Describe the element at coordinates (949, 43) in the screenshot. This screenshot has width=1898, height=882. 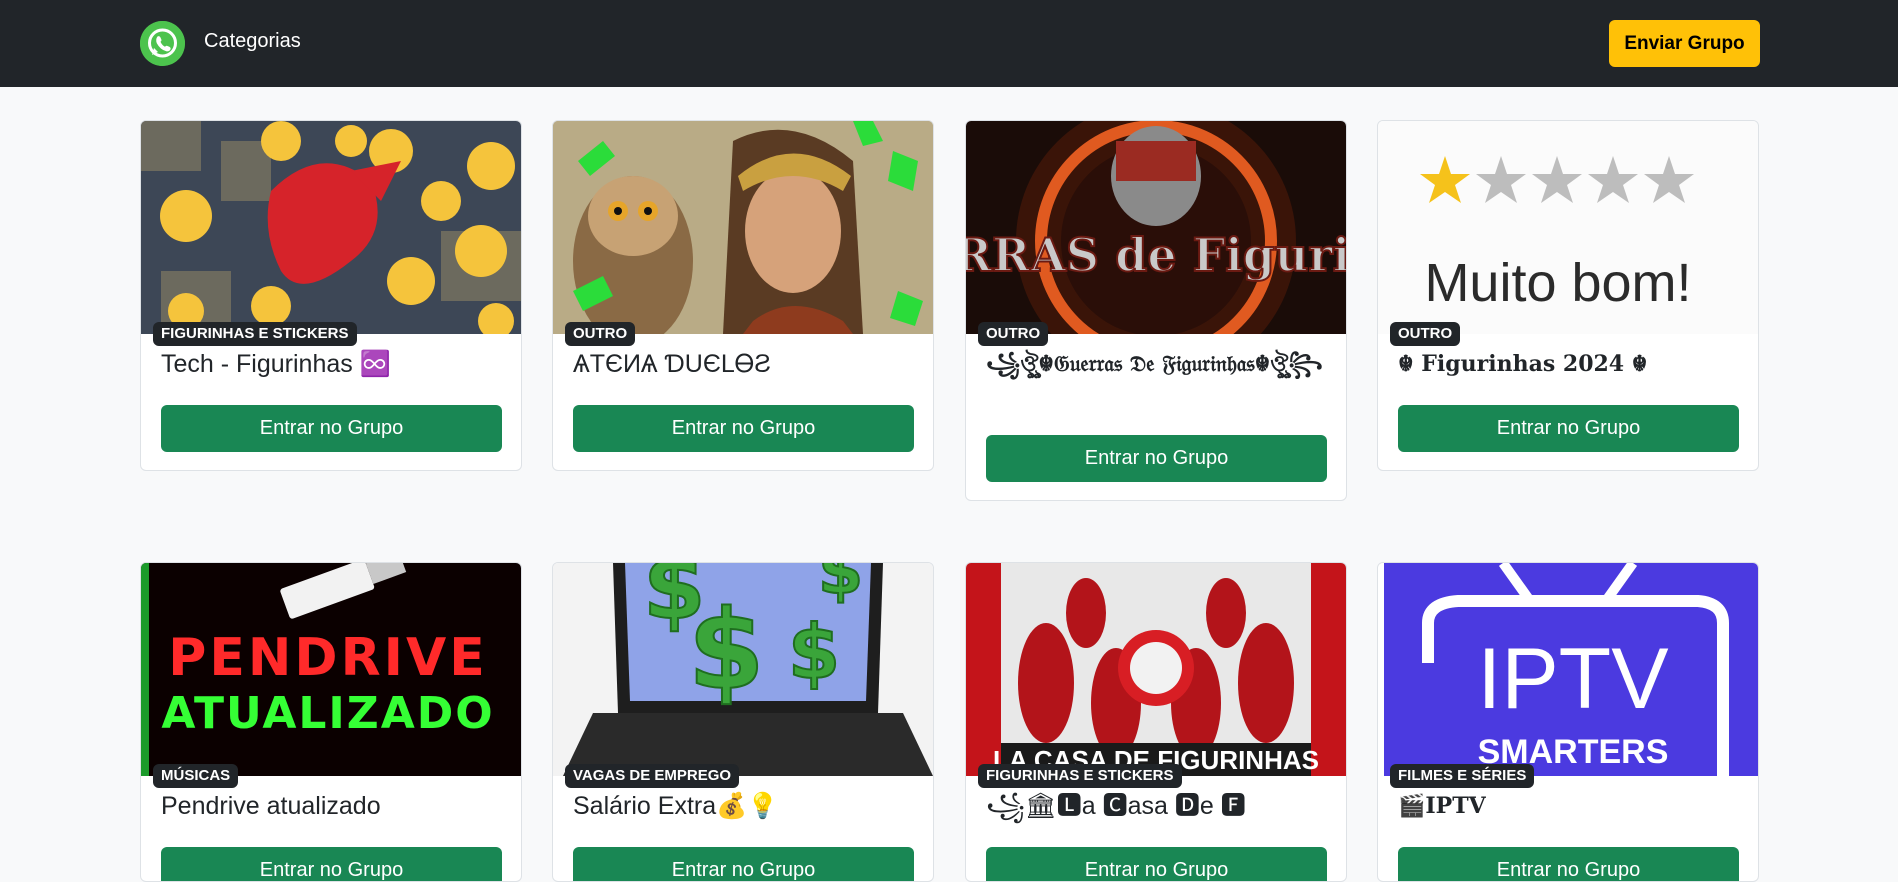
I see `top-navbar: Categorias Enviar Grupo` at that location.